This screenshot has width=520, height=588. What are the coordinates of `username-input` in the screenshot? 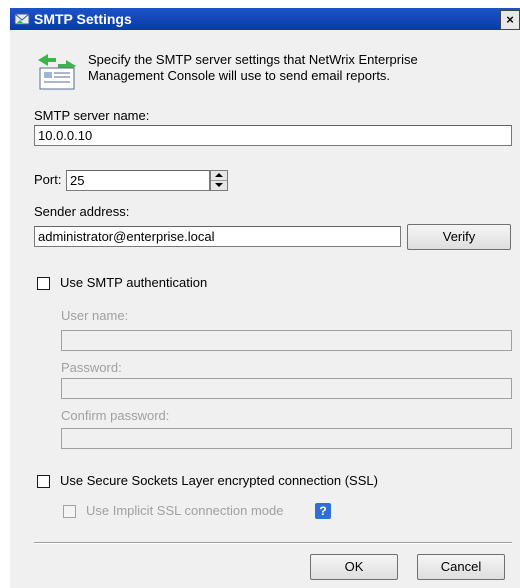 It's located at (286, 340).